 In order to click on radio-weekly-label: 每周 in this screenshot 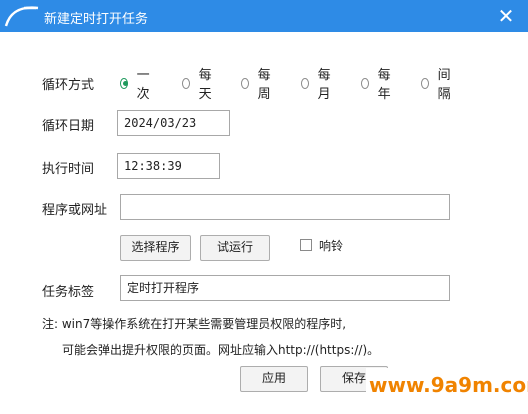, I will do `click(264, 85)`.